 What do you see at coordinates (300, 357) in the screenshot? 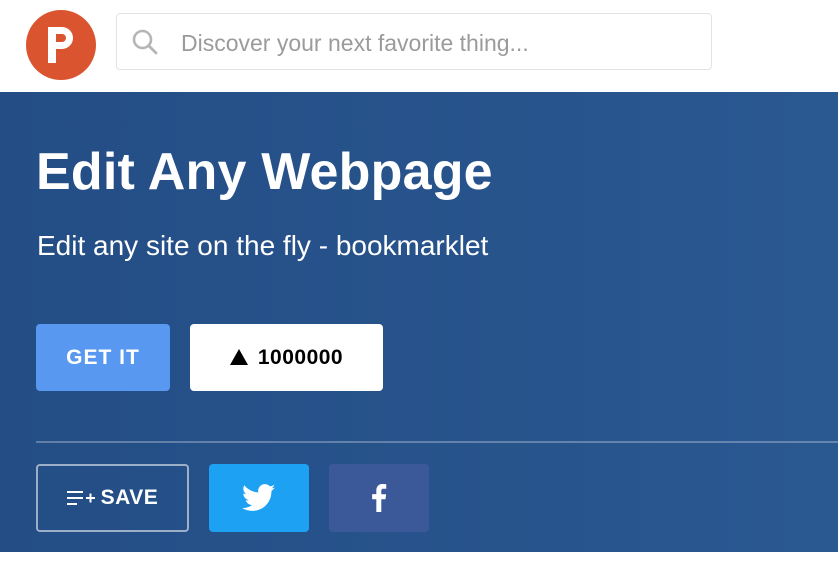
I see `upvote-count: 1000000` at bounding box center [300, 357].